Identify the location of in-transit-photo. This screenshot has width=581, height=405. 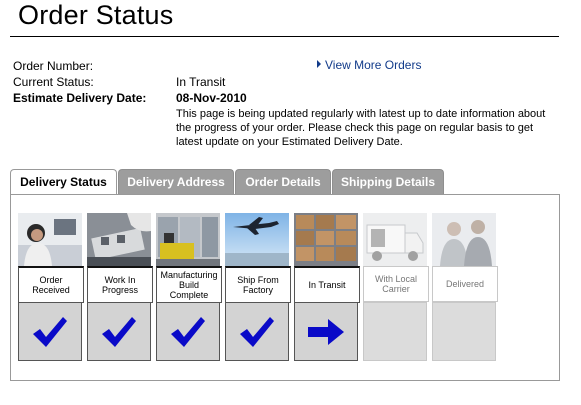
(326, 239).